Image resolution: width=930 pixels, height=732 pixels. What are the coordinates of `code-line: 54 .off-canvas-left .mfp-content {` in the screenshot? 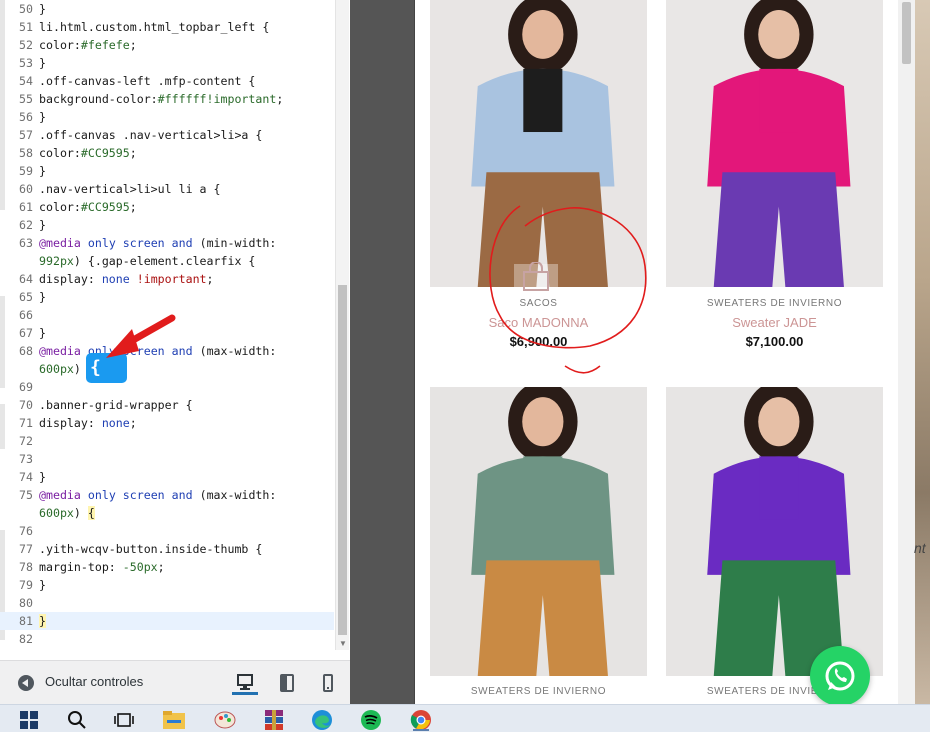 It's located at (167, 81).